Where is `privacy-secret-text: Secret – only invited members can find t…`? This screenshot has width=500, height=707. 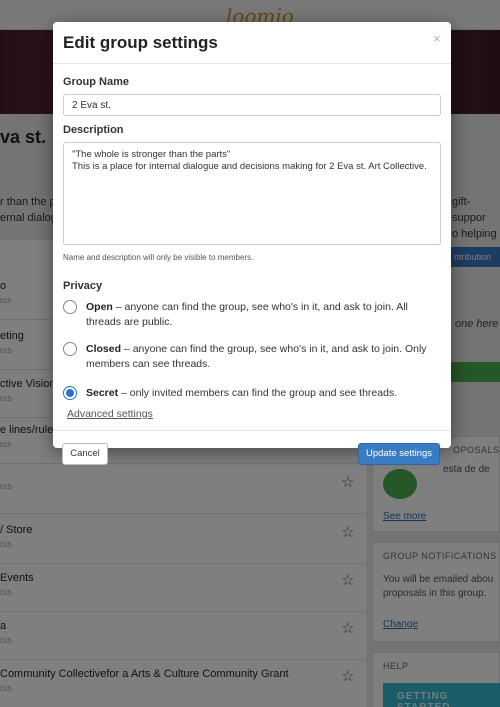 privacy-secret-text: Secret – only invited members can find t… is located at coordinates (261, 393).